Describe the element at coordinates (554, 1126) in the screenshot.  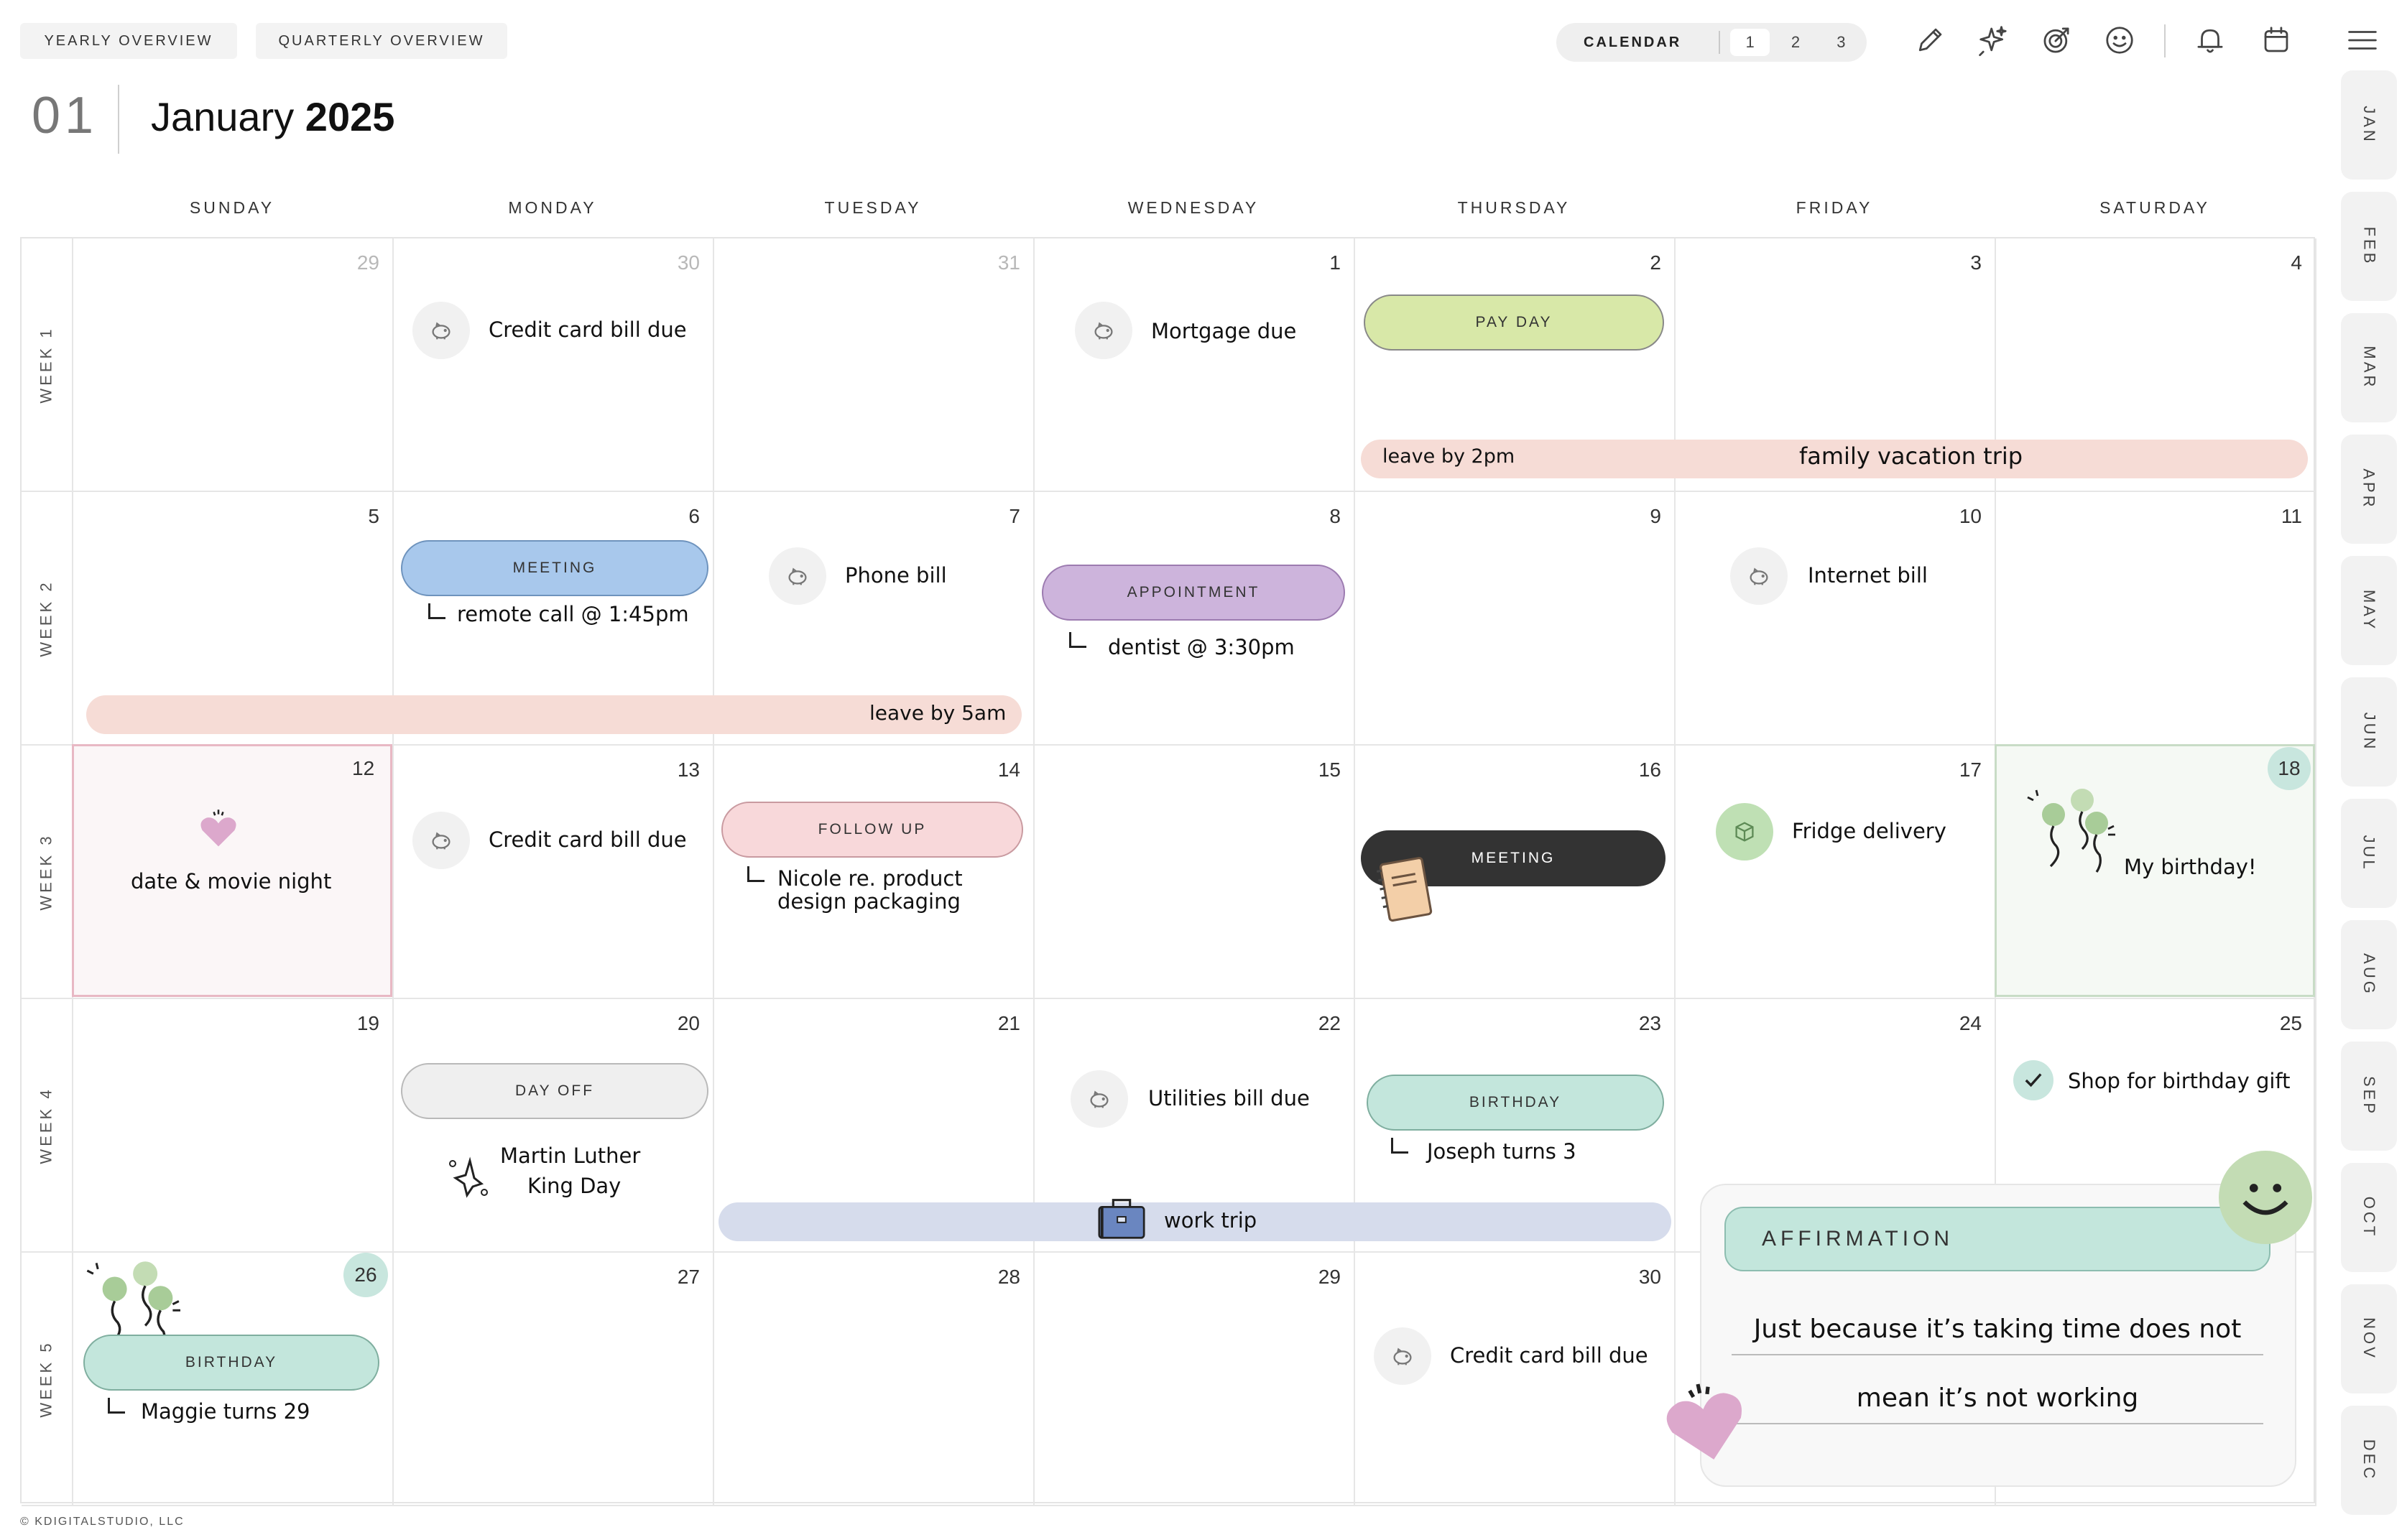
I see `day-cell: 20` at that location.